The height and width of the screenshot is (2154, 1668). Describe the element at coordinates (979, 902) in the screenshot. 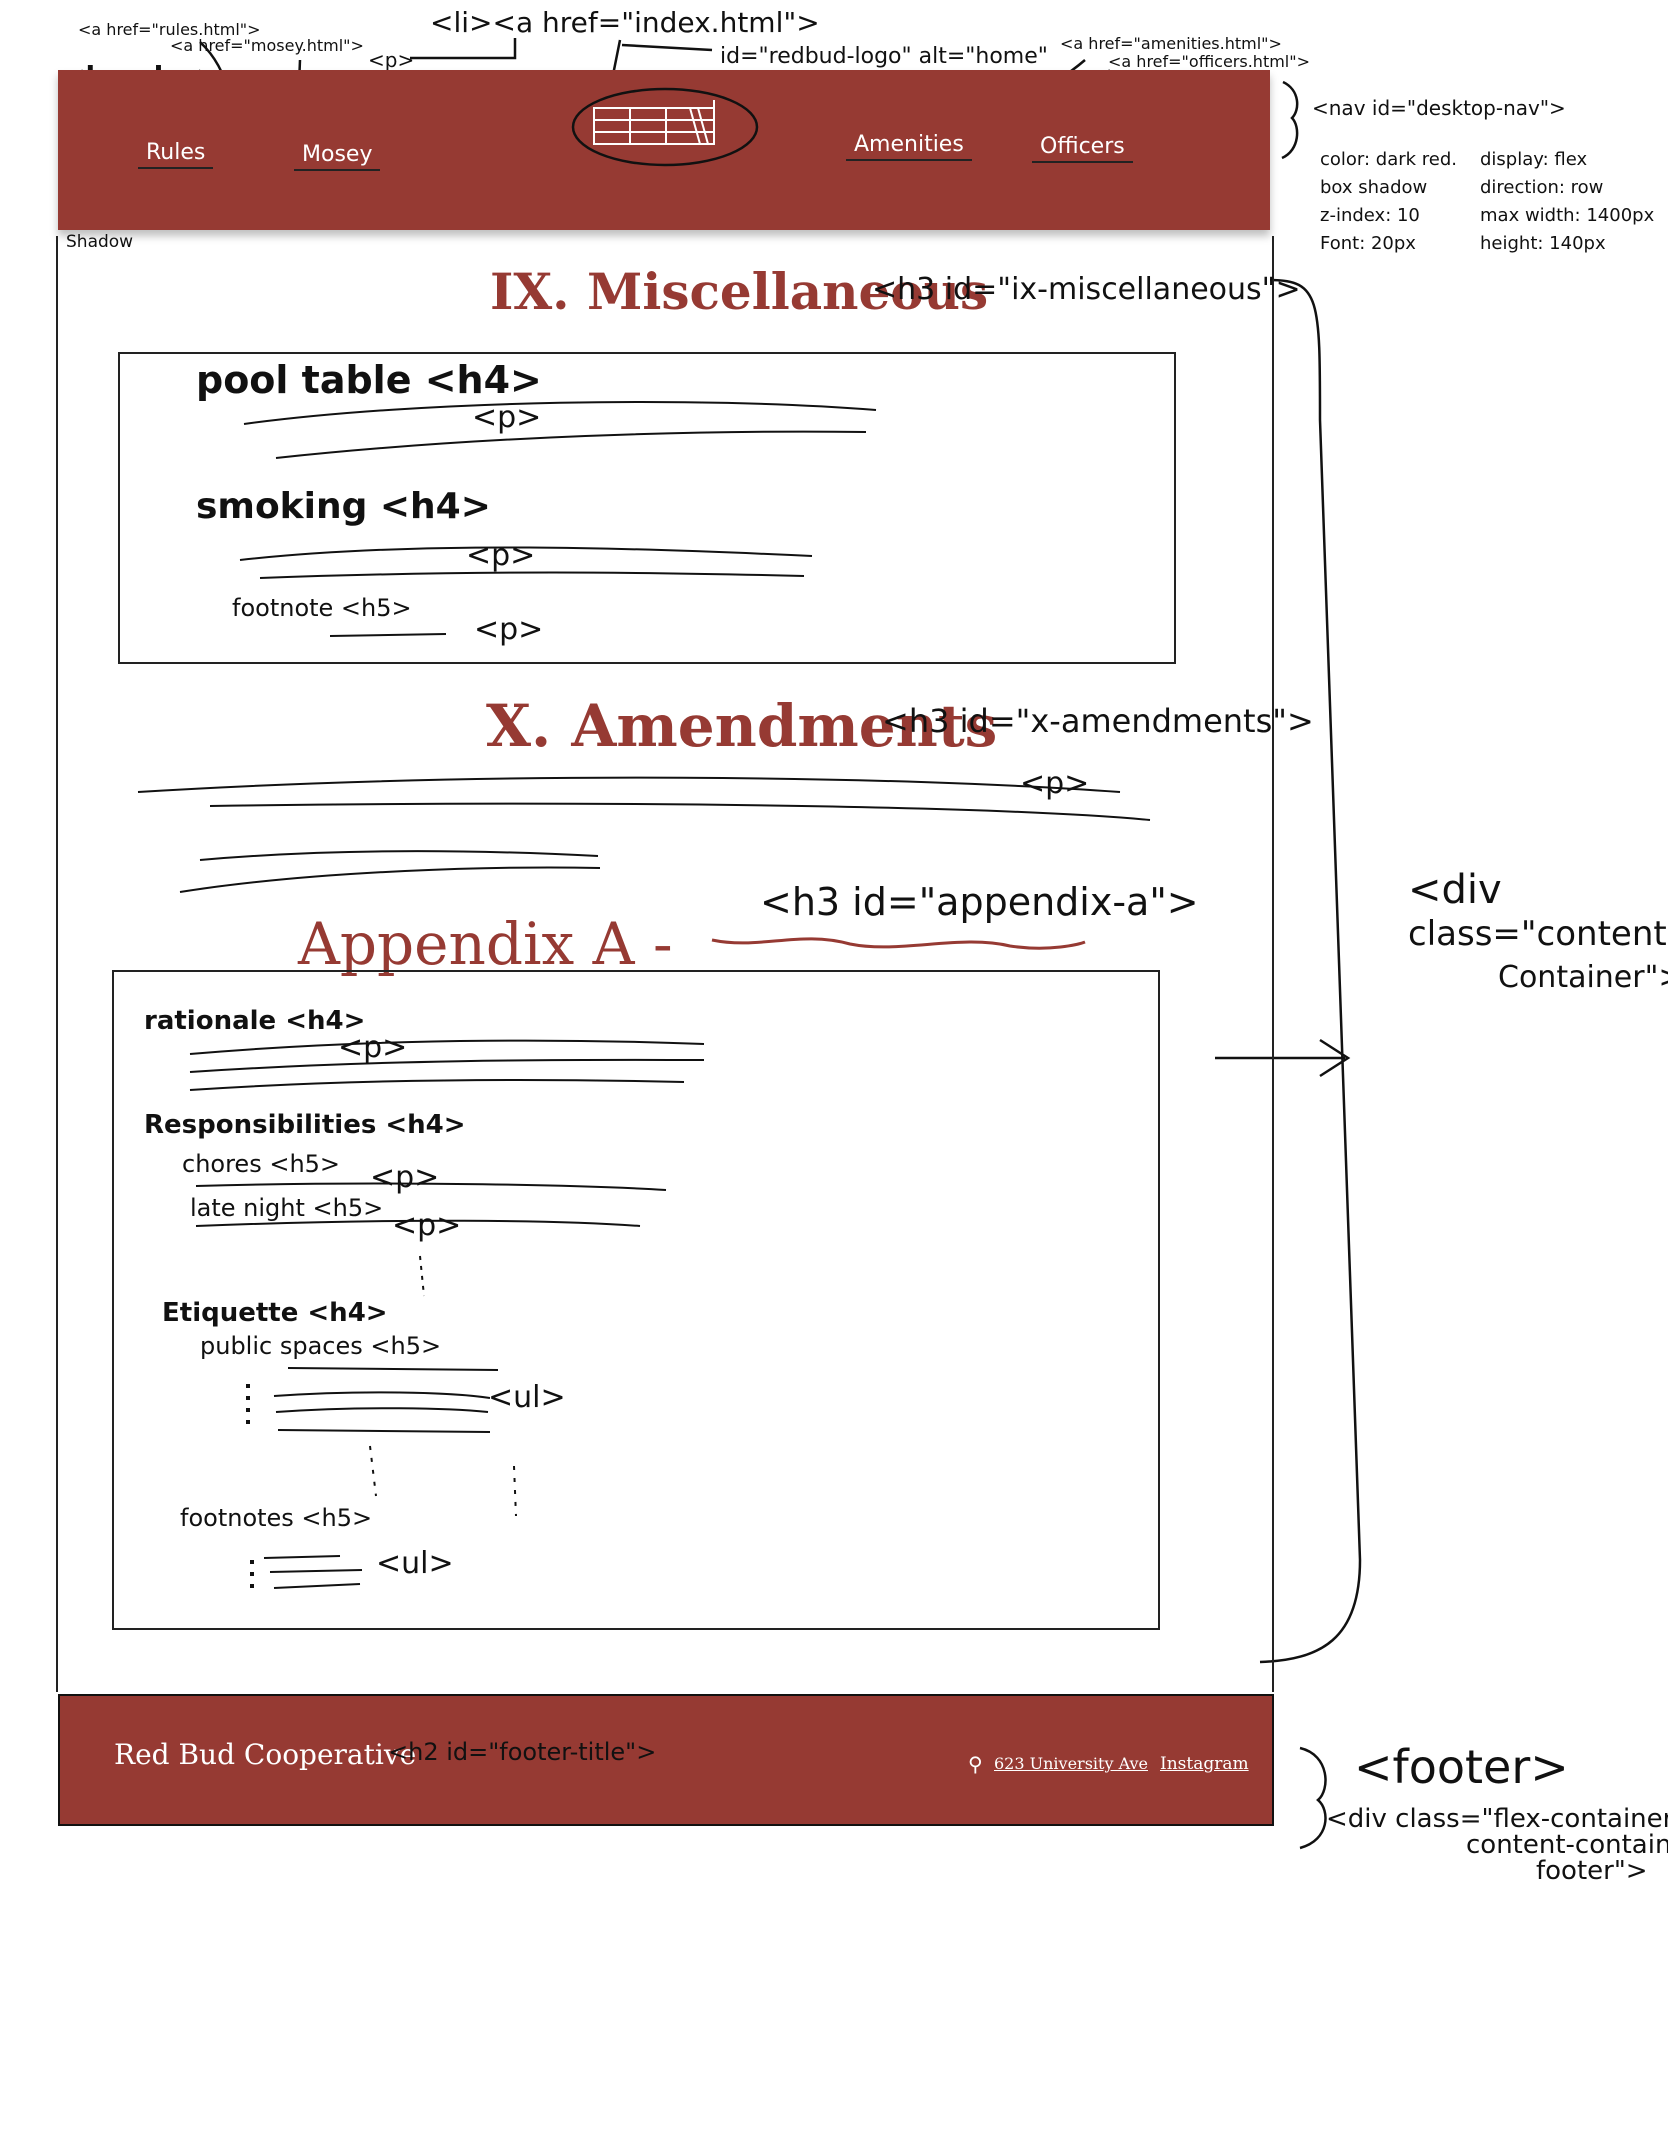

I see `appendix-tag: <h3 id="appendix-a">` at that location.